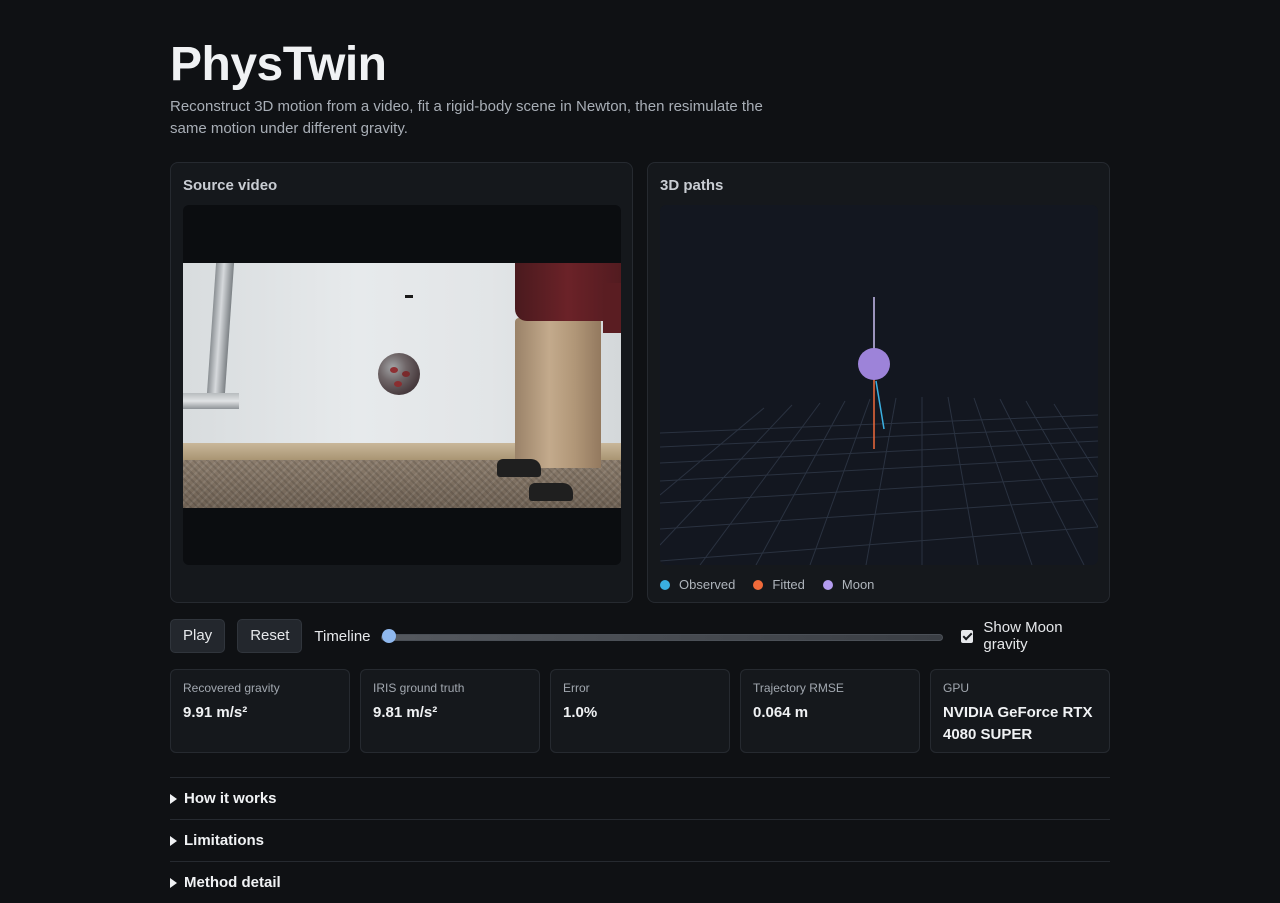  Describe the element at coordinates (342, 636) in the screenshot. I see `timeline-label: Timeline` at that location.